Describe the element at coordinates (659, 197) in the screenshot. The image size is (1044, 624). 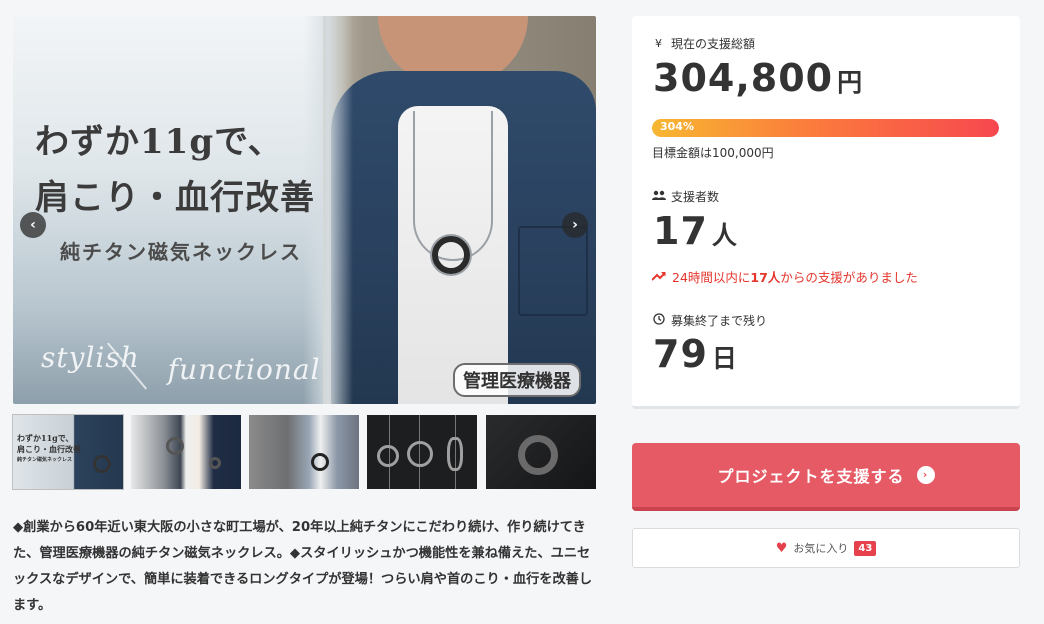
I see `people-icon` at that location.